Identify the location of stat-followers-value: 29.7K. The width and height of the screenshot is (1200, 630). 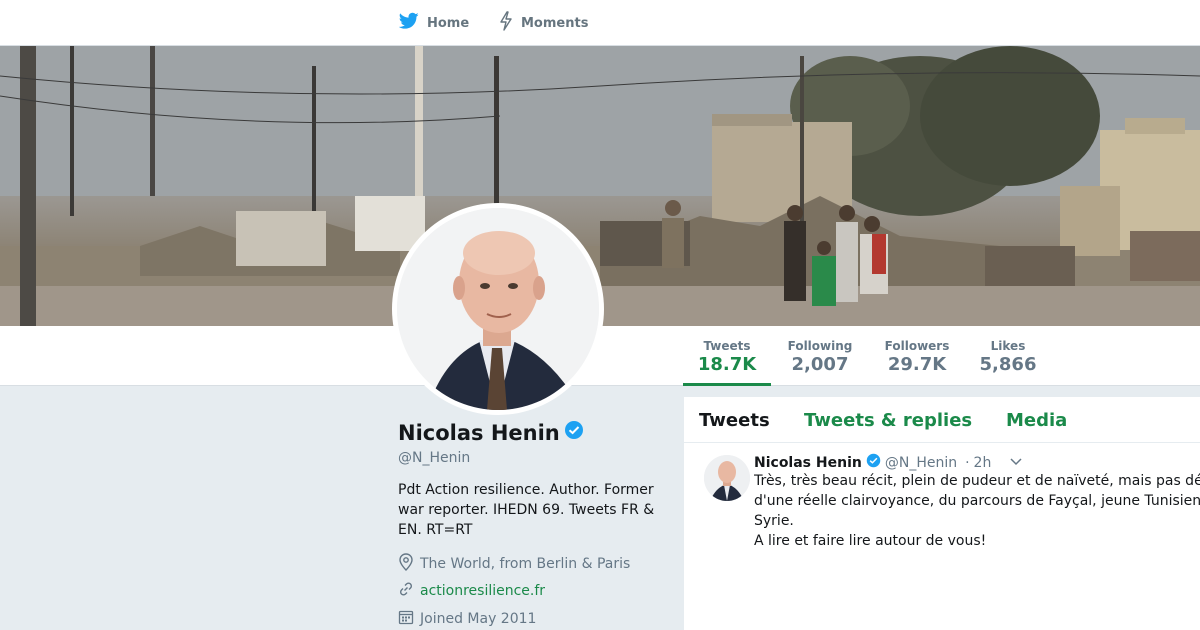
(917, 364).